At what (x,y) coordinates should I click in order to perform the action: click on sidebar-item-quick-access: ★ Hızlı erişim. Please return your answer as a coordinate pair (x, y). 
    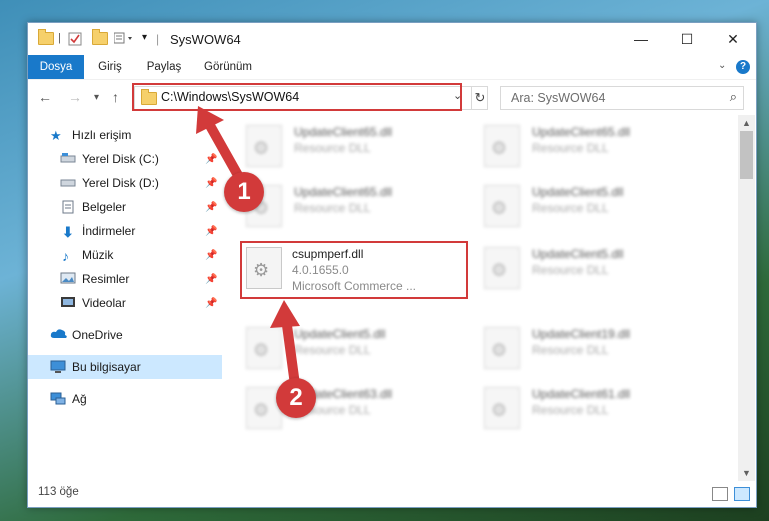
    Looking at the image, I should click on (125, 135).